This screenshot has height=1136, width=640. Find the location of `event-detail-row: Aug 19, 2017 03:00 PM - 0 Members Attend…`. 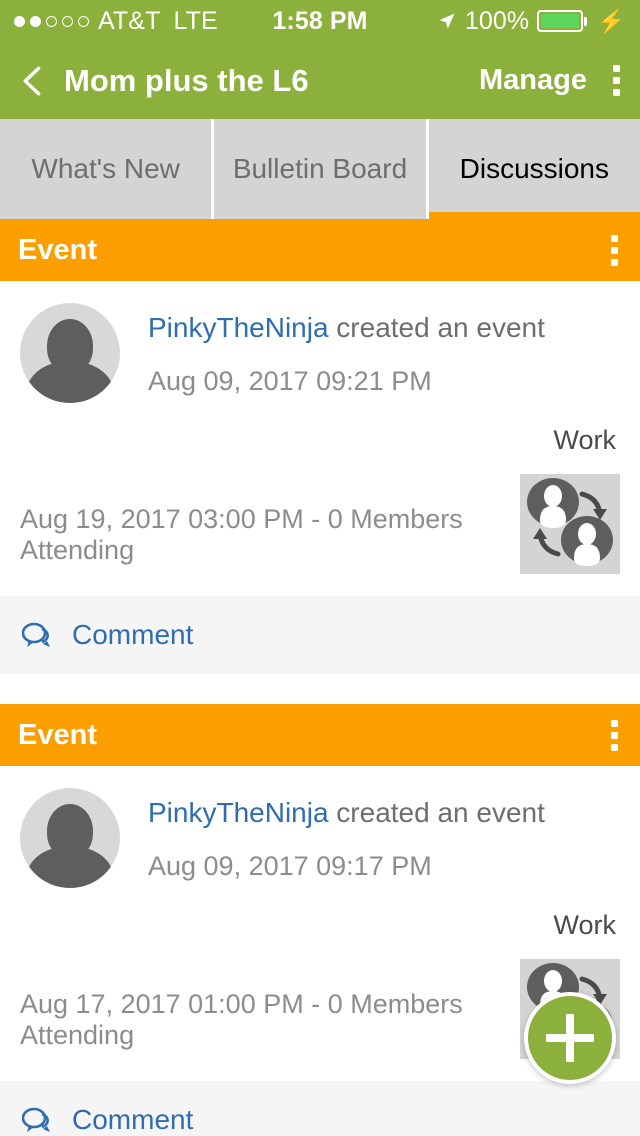

event-detail-row: Aug 19, 2017 03:00 PM - 0 Members Attend… is located at coordinates (320, 535).